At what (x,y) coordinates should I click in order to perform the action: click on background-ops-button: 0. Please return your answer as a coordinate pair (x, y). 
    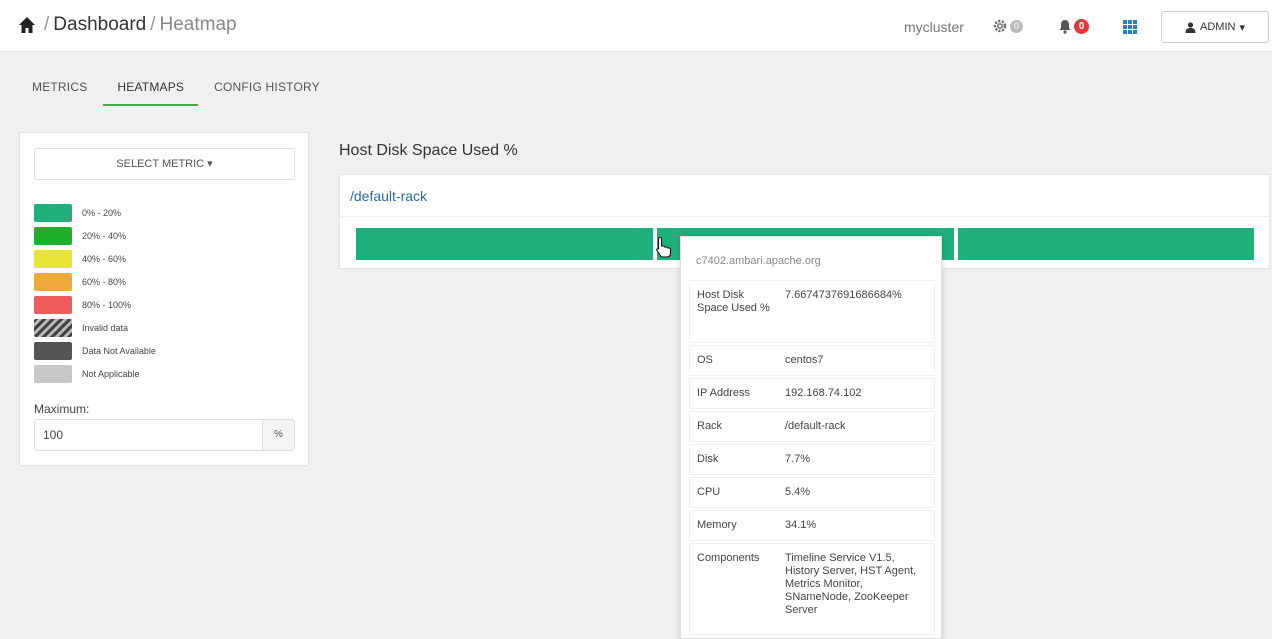
    Looking at the image, I should click on (1012, 26).